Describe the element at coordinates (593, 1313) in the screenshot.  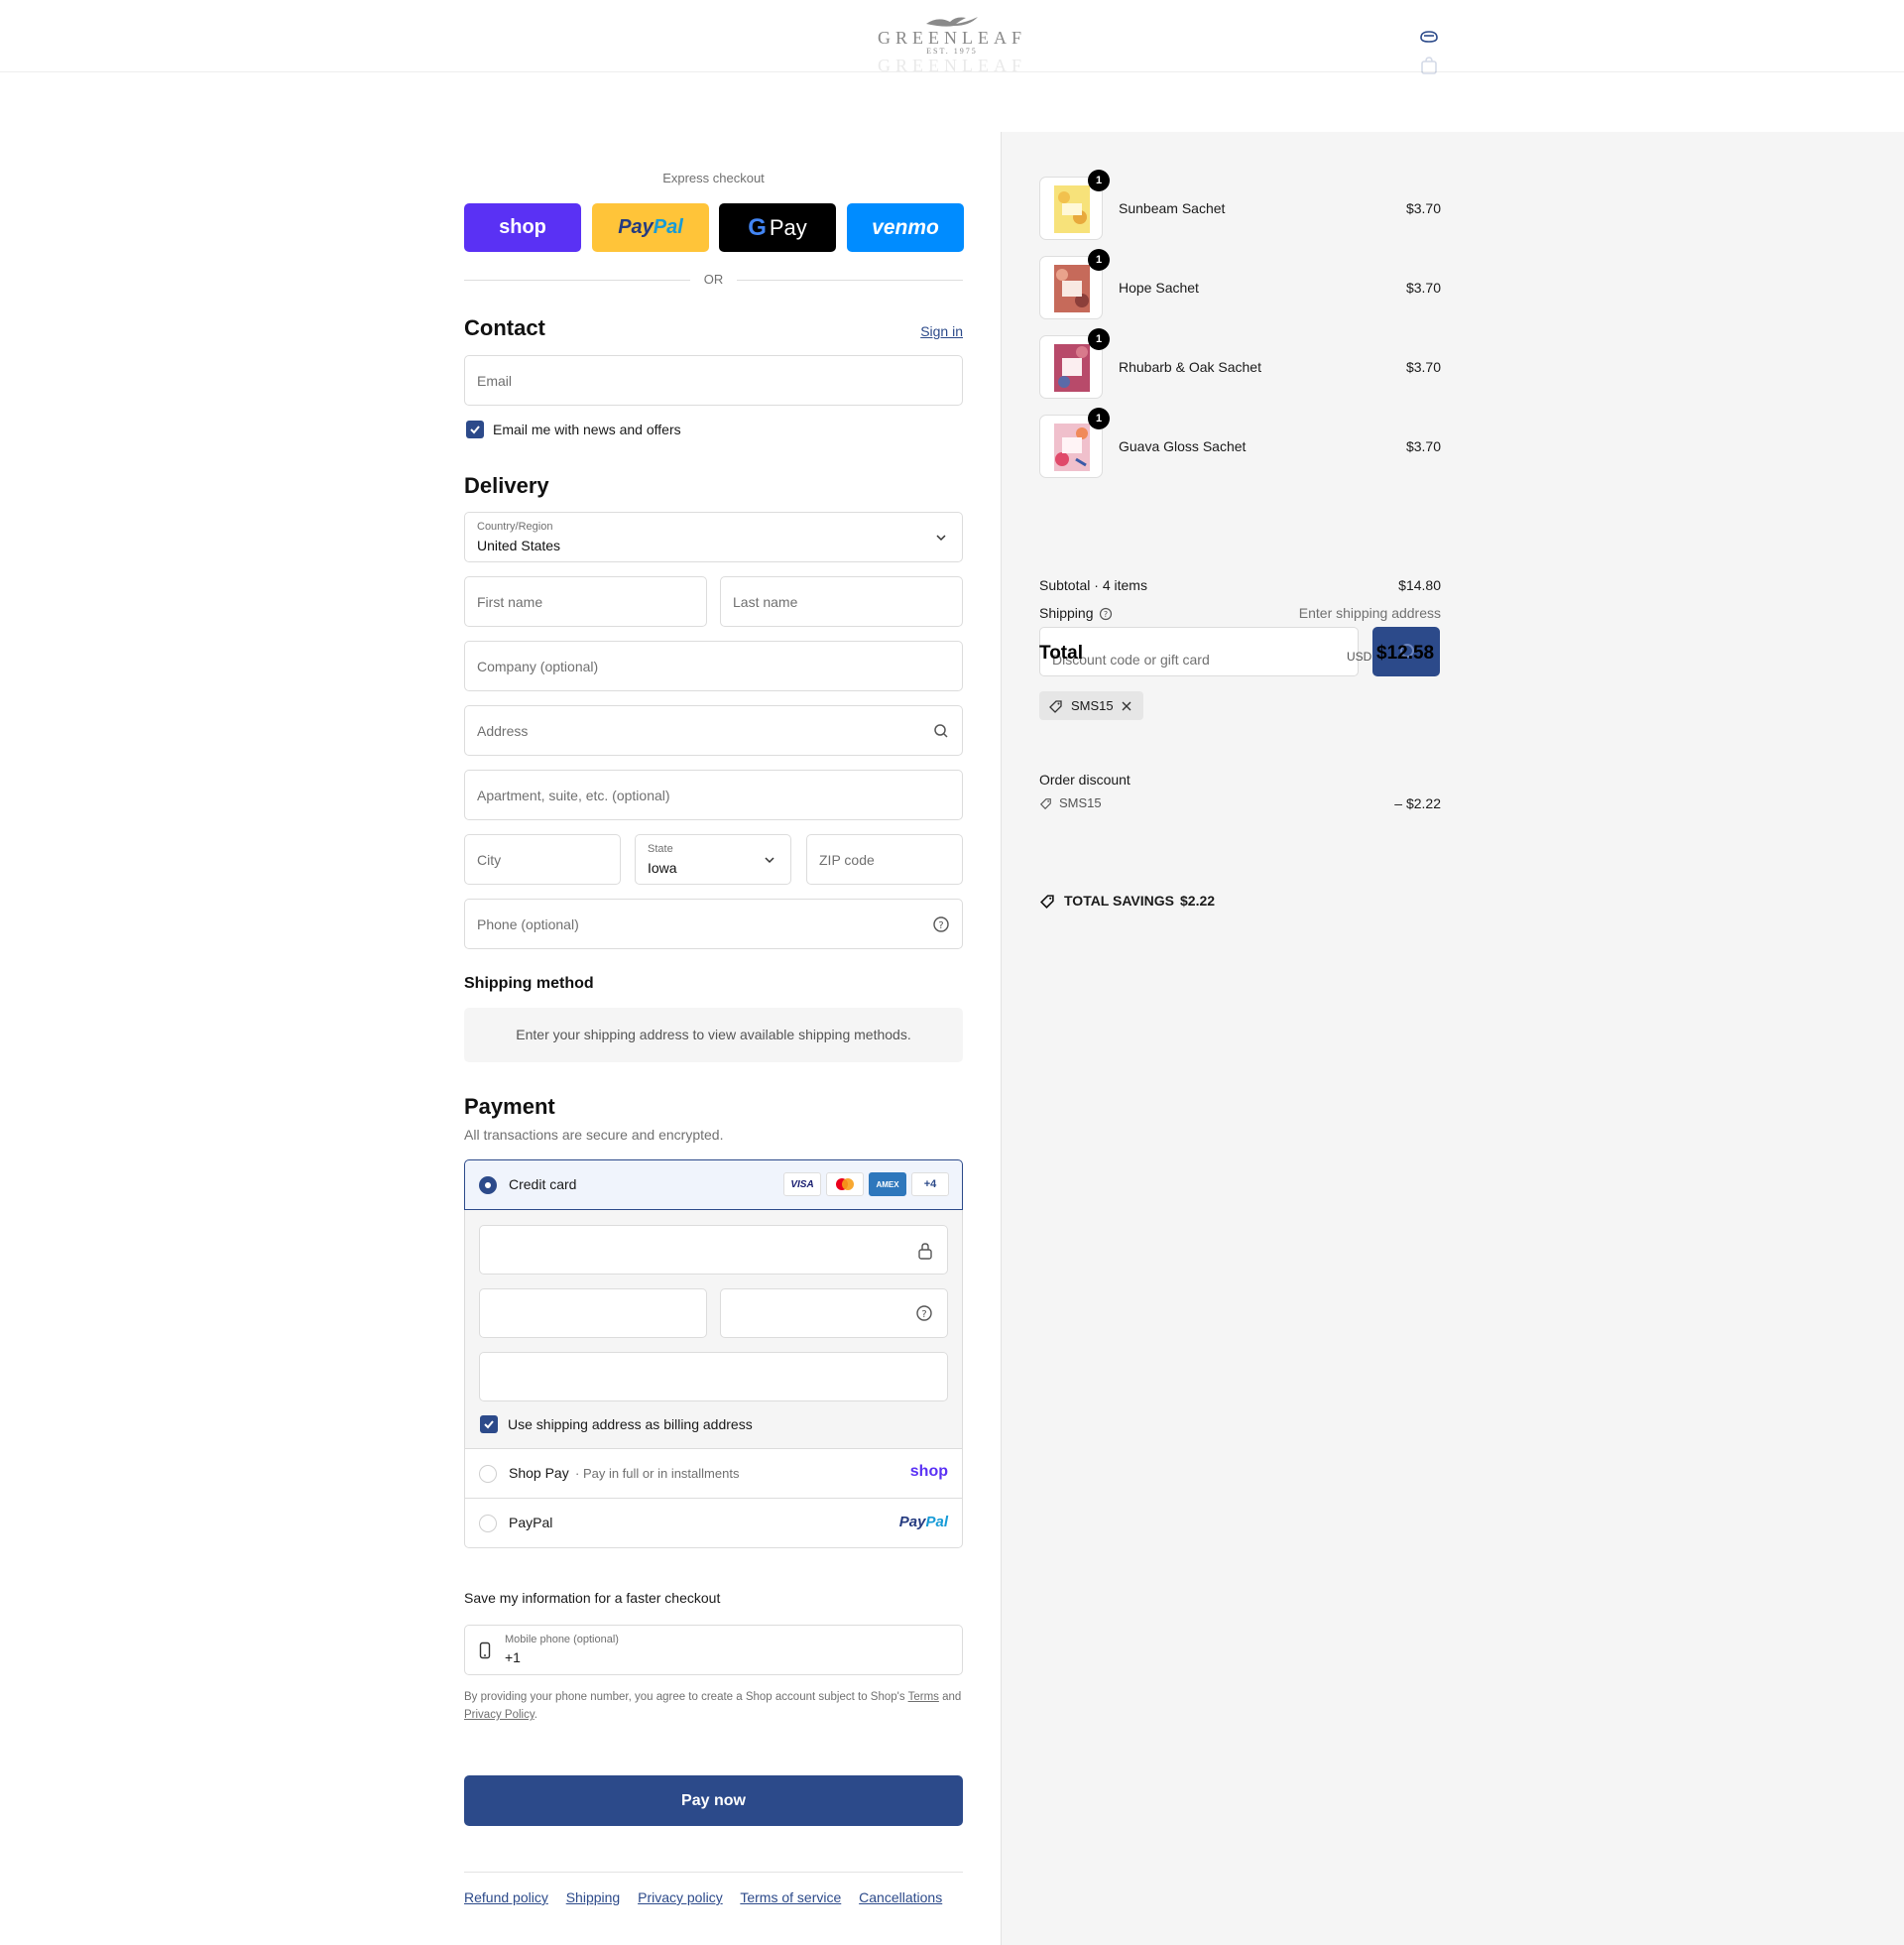
I see `expiry-field` at that location.